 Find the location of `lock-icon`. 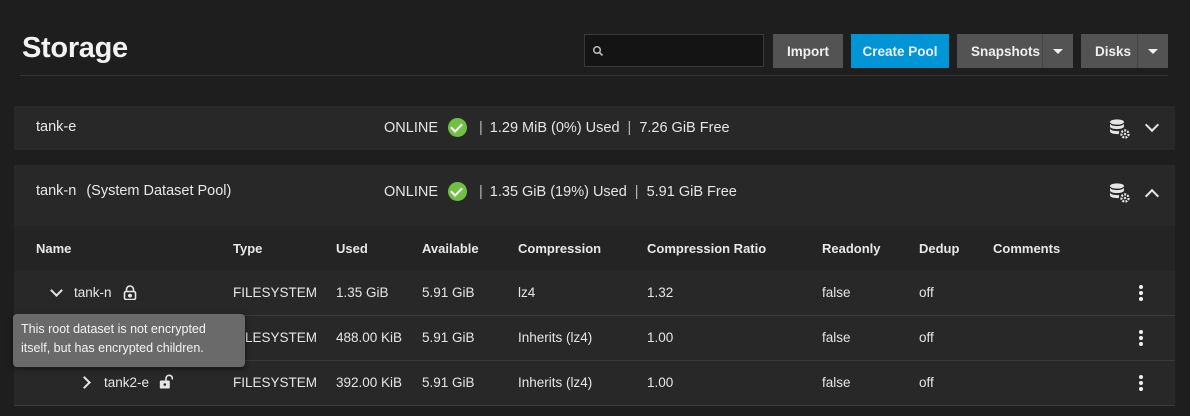

lock-icon is located at coordinates (130, 292).